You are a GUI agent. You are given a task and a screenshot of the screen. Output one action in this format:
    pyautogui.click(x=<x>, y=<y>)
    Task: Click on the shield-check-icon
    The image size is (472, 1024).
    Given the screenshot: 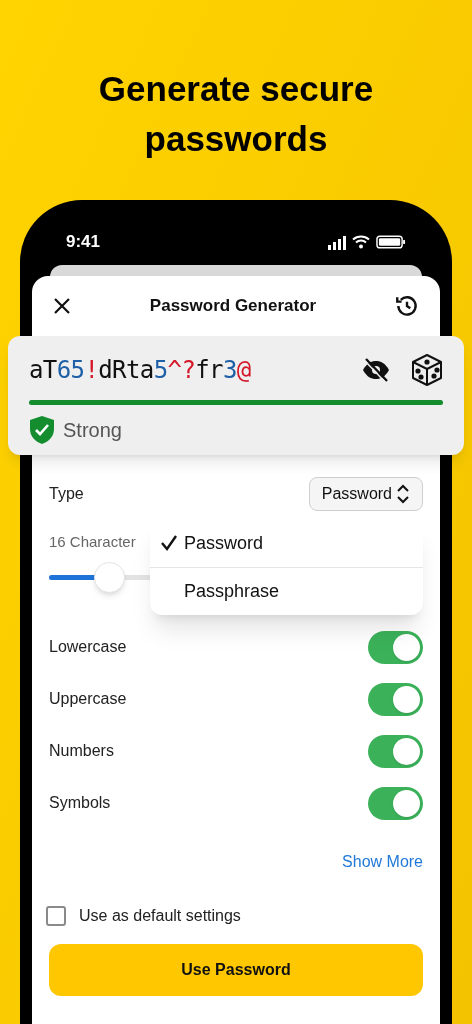 What is the action you would take?
    pyautogui.click(x=42, y=430)
    